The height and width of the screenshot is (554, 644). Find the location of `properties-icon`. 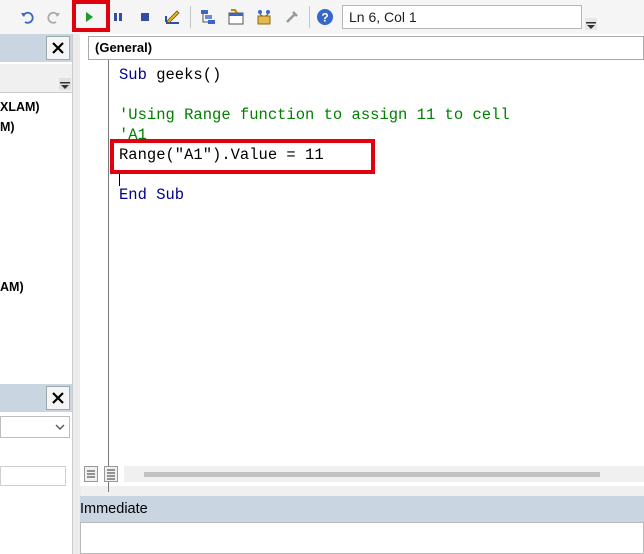

properties-icon is located at coordinates (236, 17).